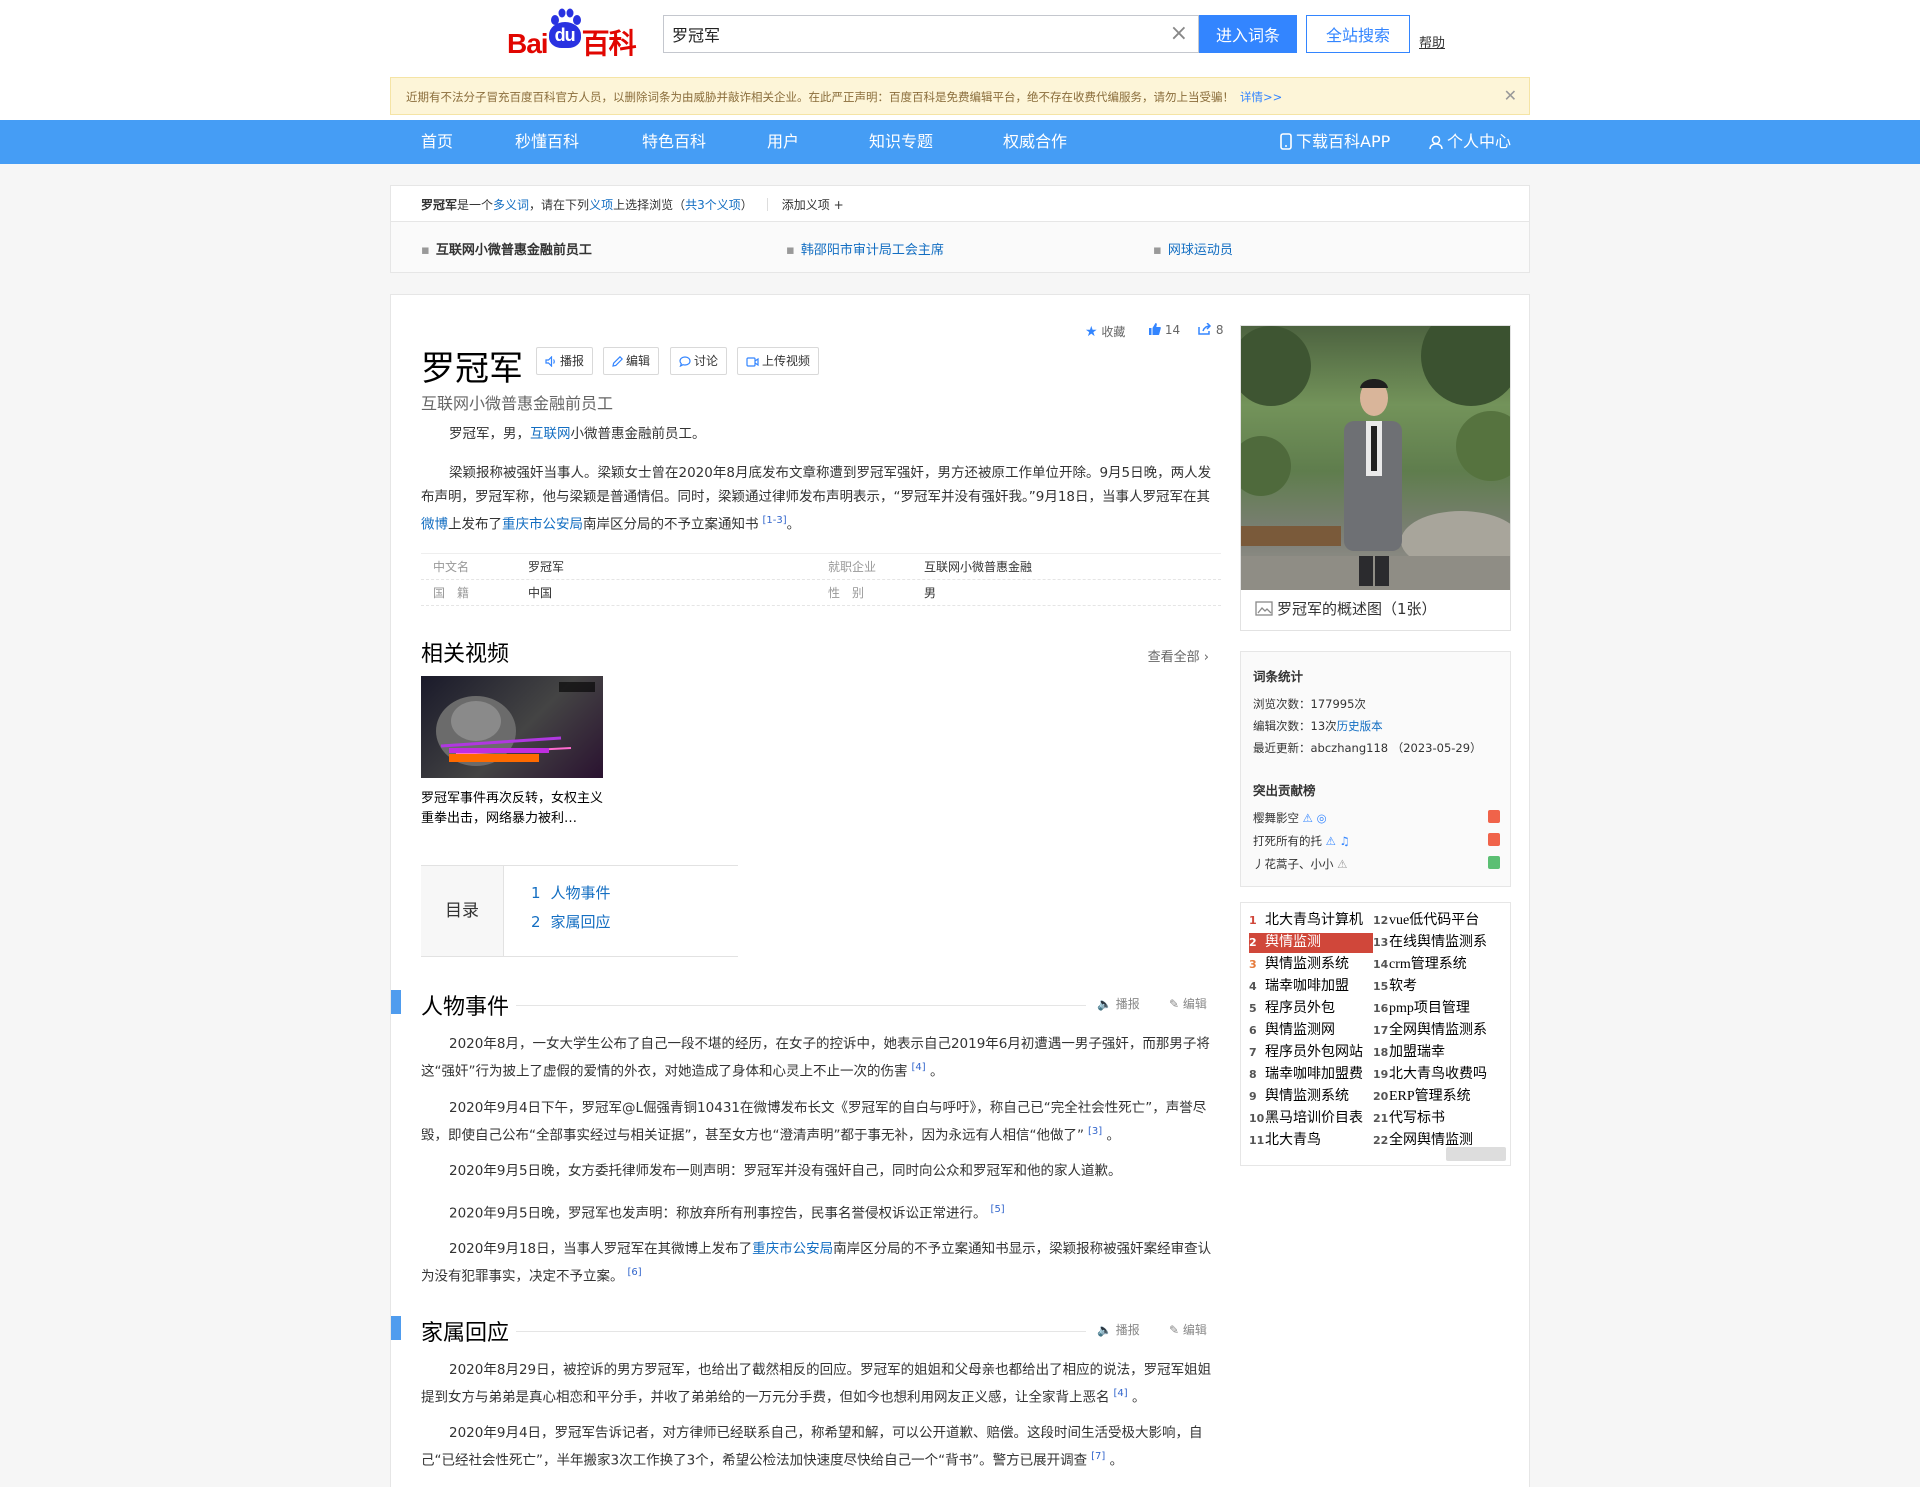  Describe the element at coordinates (1178, 655) in the screenshot. I see `view-all-link: 查看全部 ›` at that location.